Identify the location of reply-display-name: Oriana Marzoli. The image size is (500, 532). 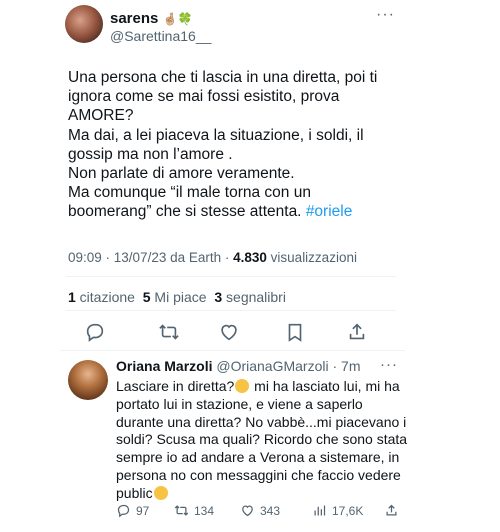
(164, 366).